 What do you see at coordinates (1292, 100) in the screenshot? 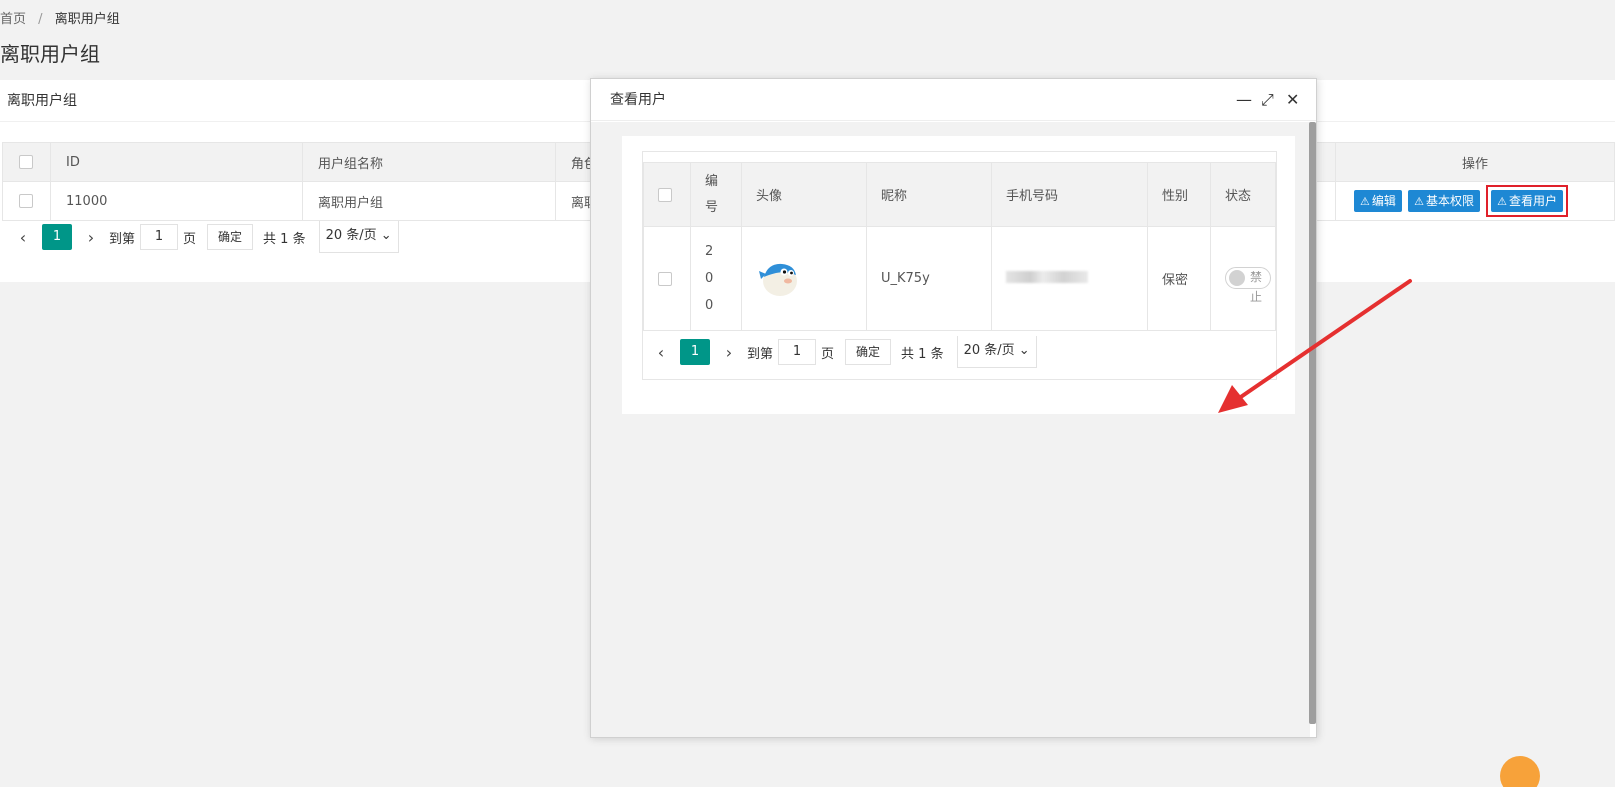
I see `close-icon: ✕` at bounding box center [1292, 100].